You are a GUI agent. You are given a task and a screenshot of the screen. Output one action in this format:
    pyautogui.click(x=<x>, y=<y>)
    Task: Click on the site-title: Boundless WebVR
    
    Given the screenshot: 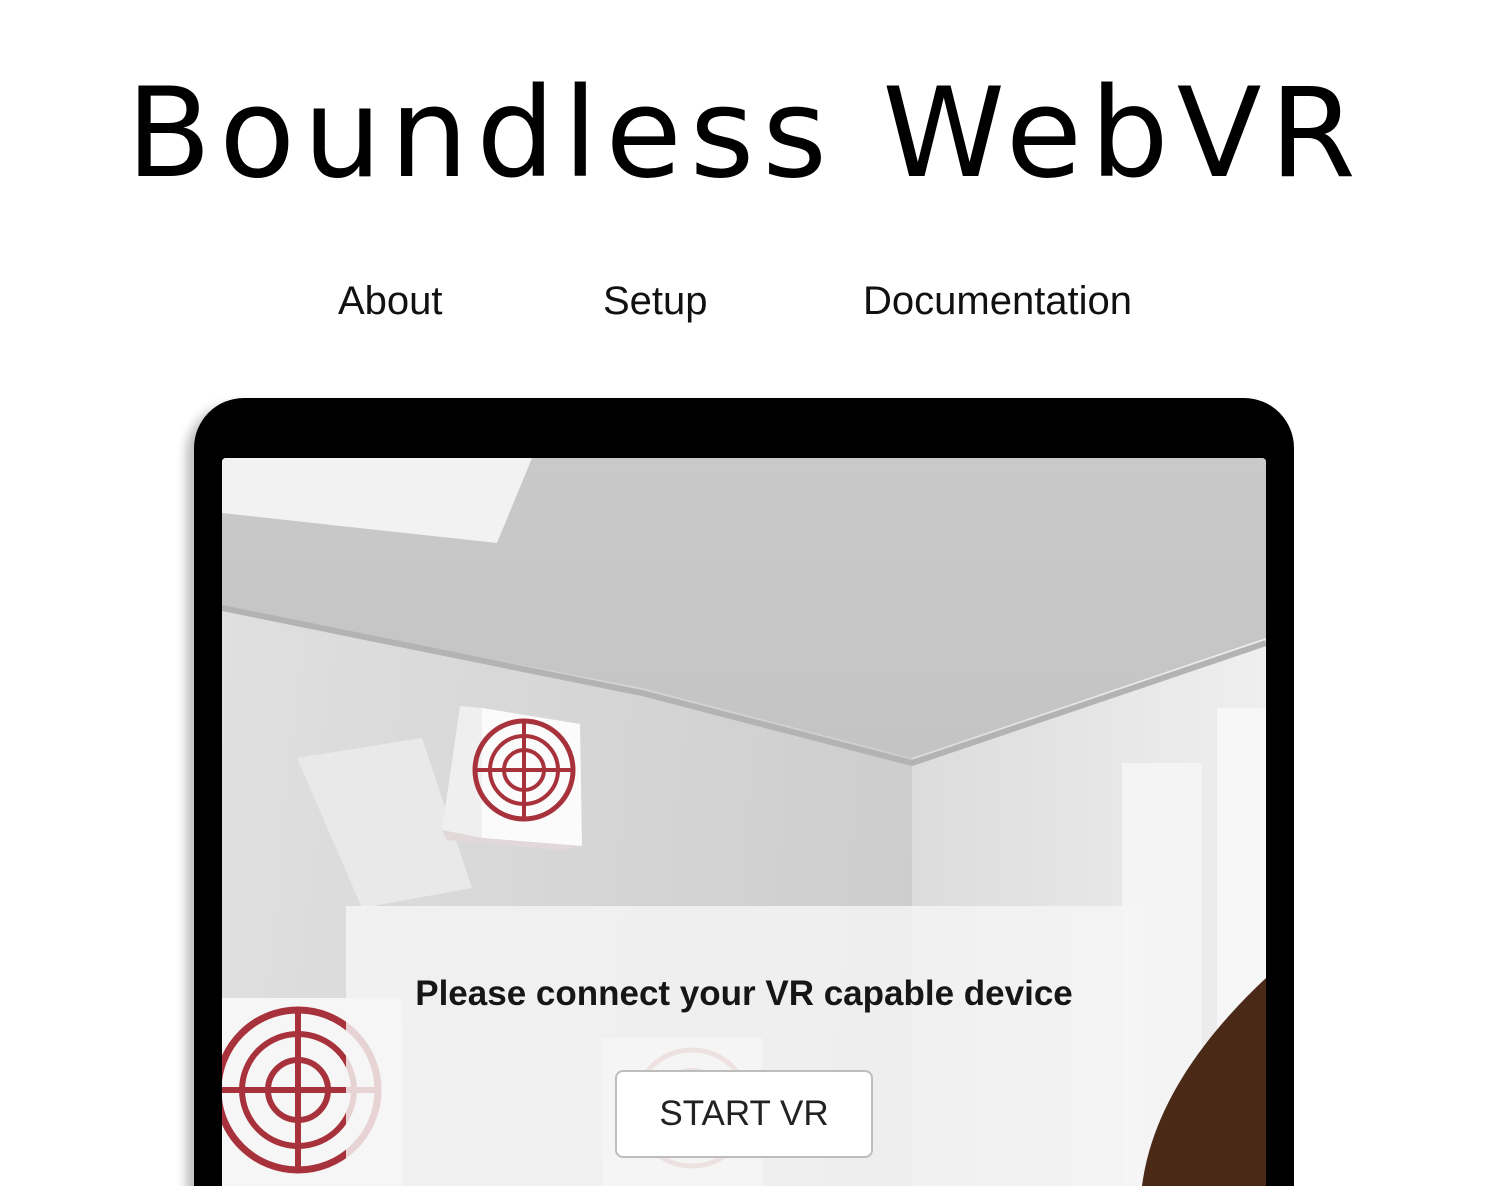 What is the action you would take?
    pyautogui.click(x=745, y=134)
    